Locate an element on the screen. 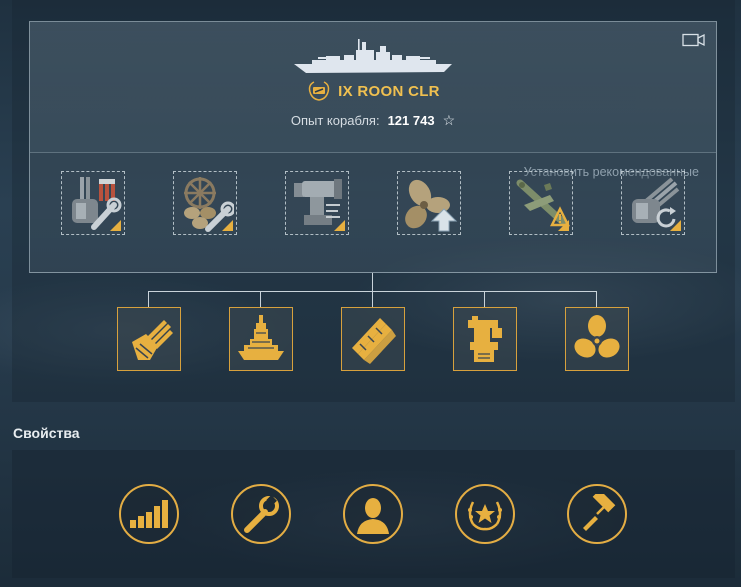  fire-control-system-icon is located at coordinates (485, 339).